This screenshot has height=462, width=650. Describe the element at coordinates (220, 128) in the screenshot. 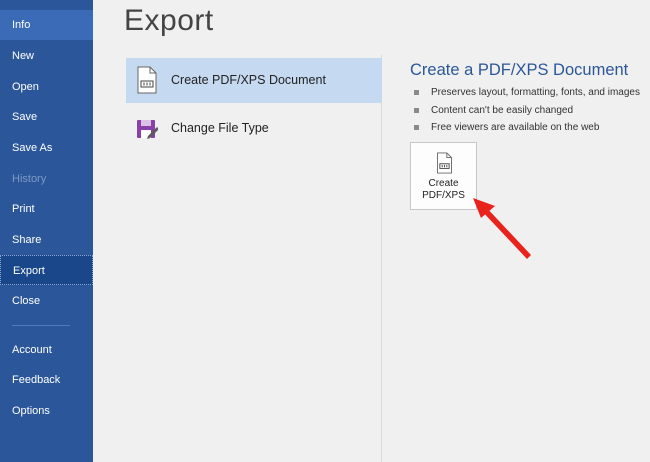

I see `option-label: Change File Type` at that location.